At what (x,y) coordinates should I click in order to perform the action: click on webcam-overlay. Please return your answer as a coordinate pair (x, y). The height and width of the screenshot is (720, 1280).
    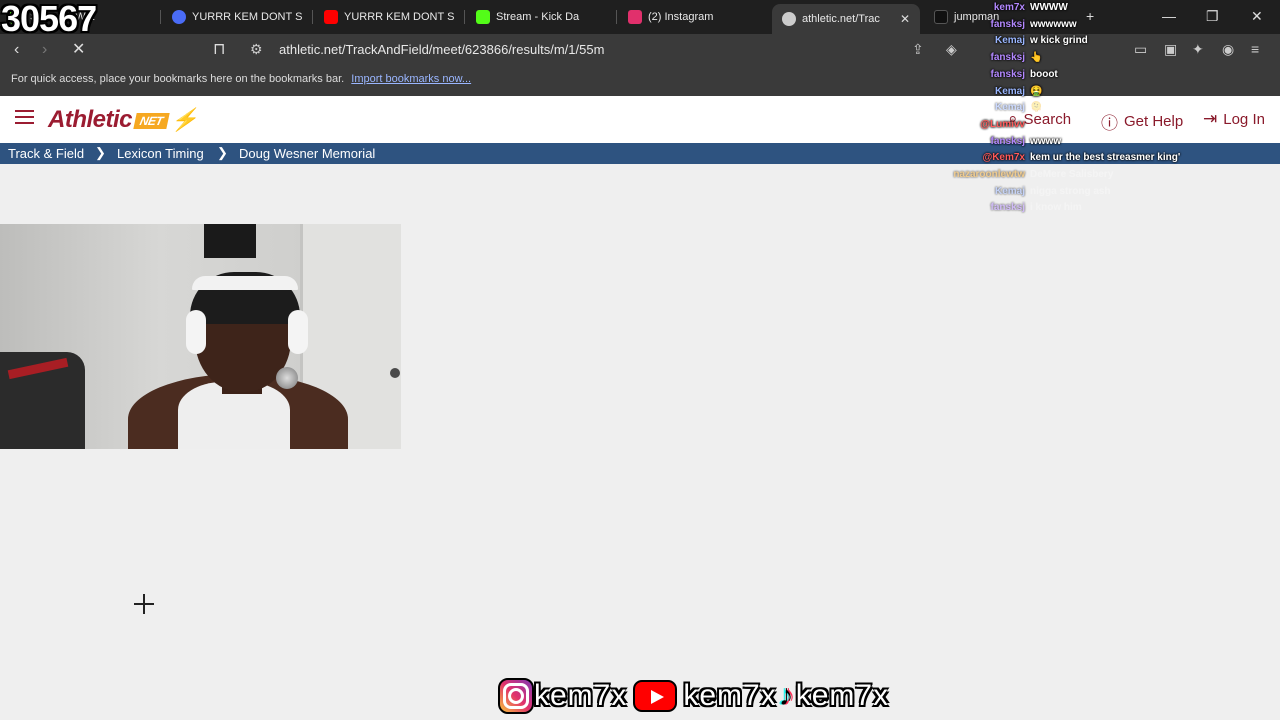
    Looking at the image, I should click on (200, 336).